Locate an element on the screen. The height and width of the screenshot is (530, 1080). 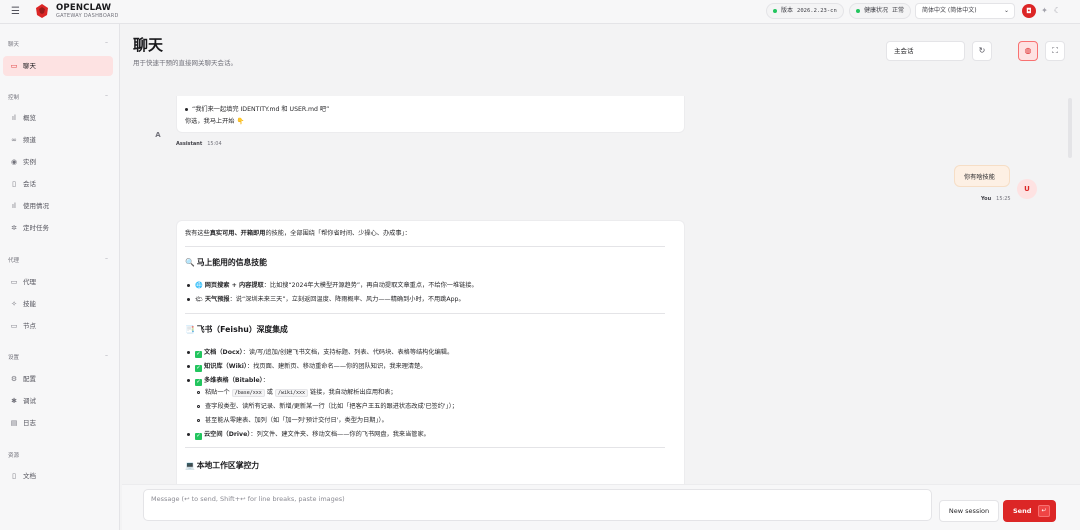
sidebar-item-label: 会话 is located at coordinates (29, 184).